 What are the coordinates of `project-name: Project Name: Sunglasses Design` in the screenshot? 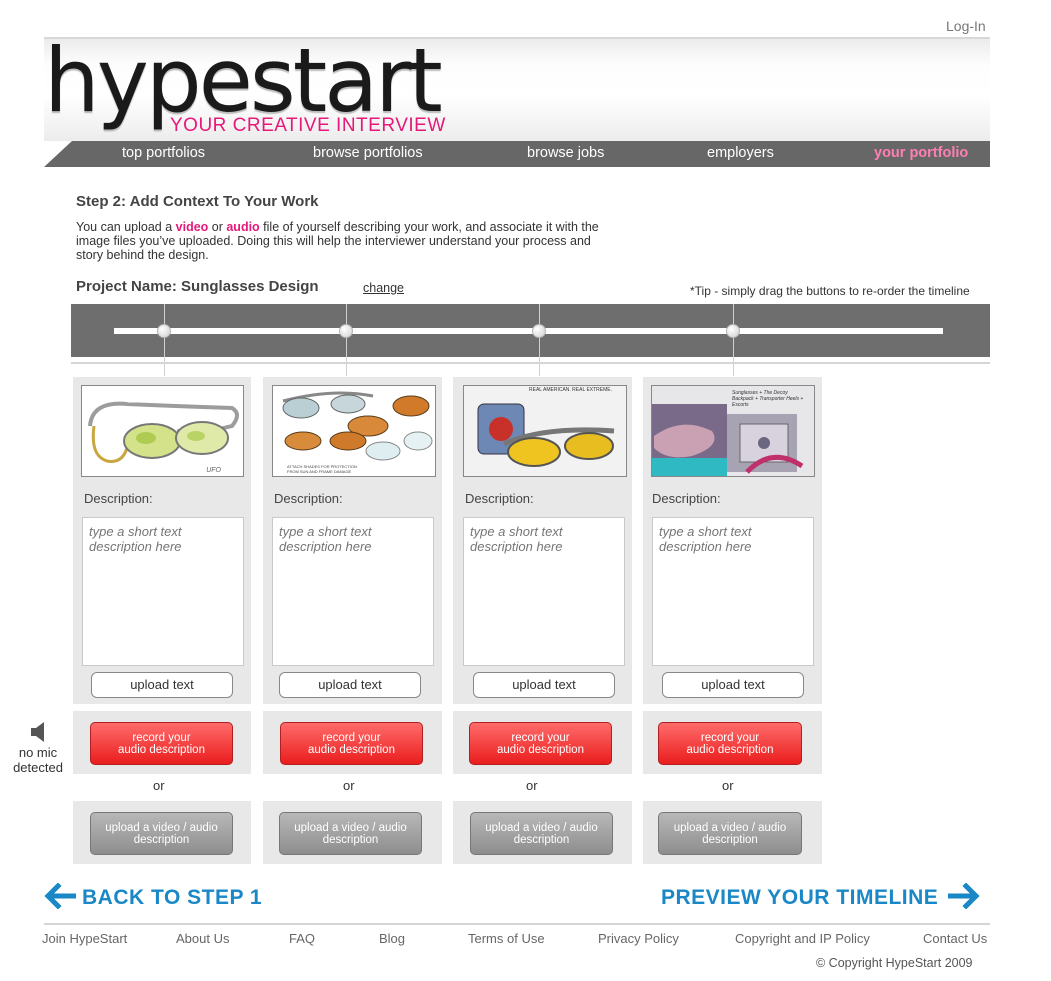 It's located at (197, 286).